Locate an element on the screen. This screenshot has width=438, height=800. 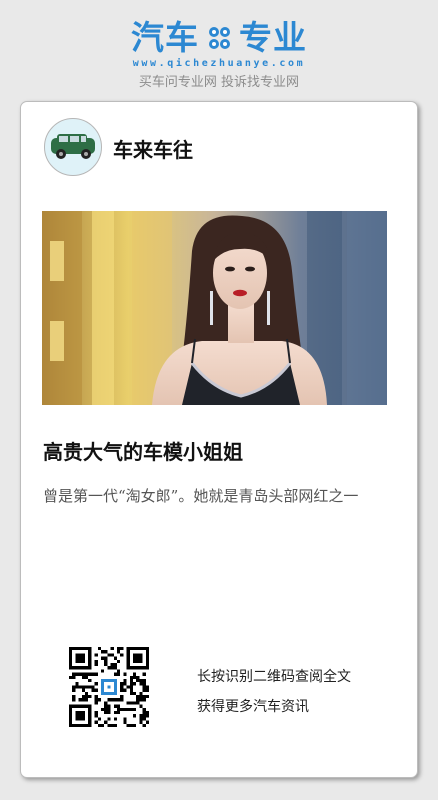
site-url: www.qichezhuanye.com is located at coordinates (219, 63).